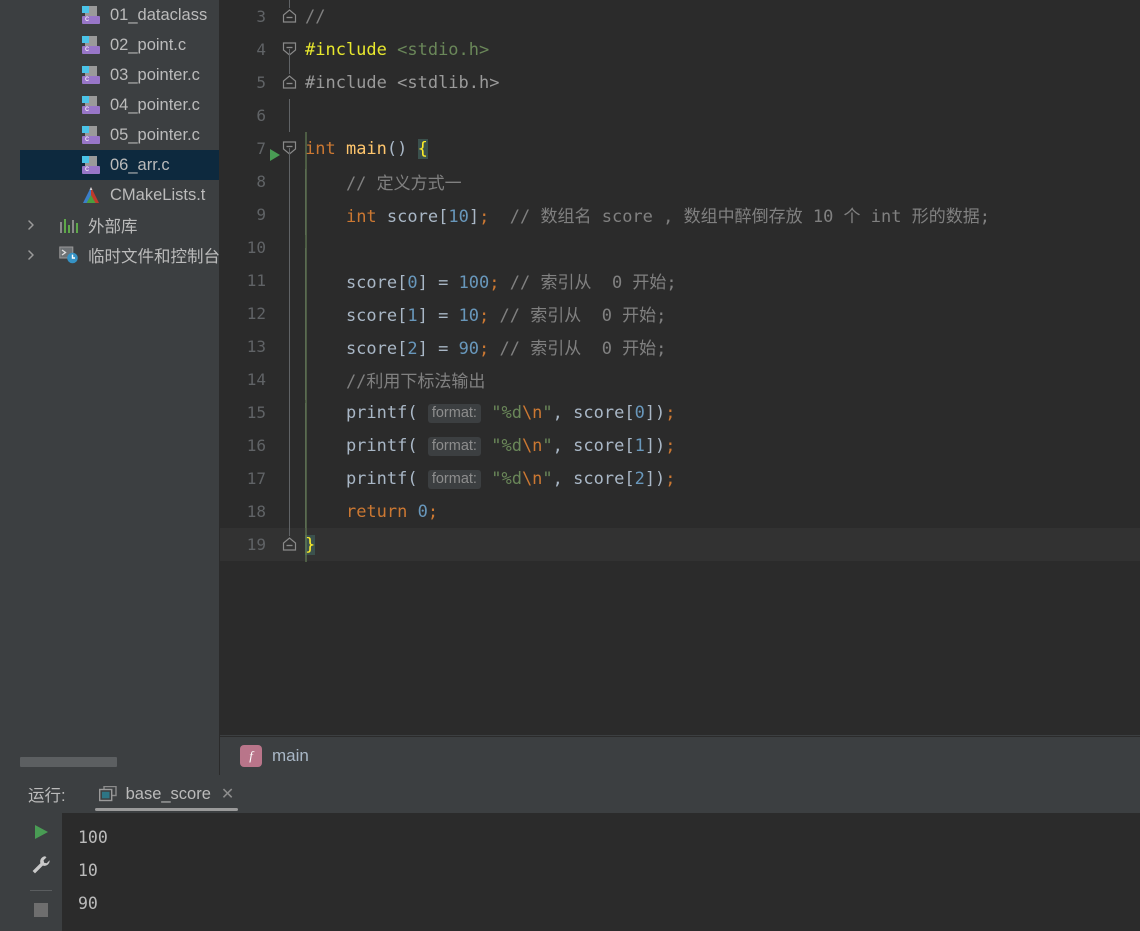 This screenshot has width=1140, height=931. What do you see at coordinates (474, 217) in the screenshot?
I see `code-token: ]` at bounding box center [474, 217].